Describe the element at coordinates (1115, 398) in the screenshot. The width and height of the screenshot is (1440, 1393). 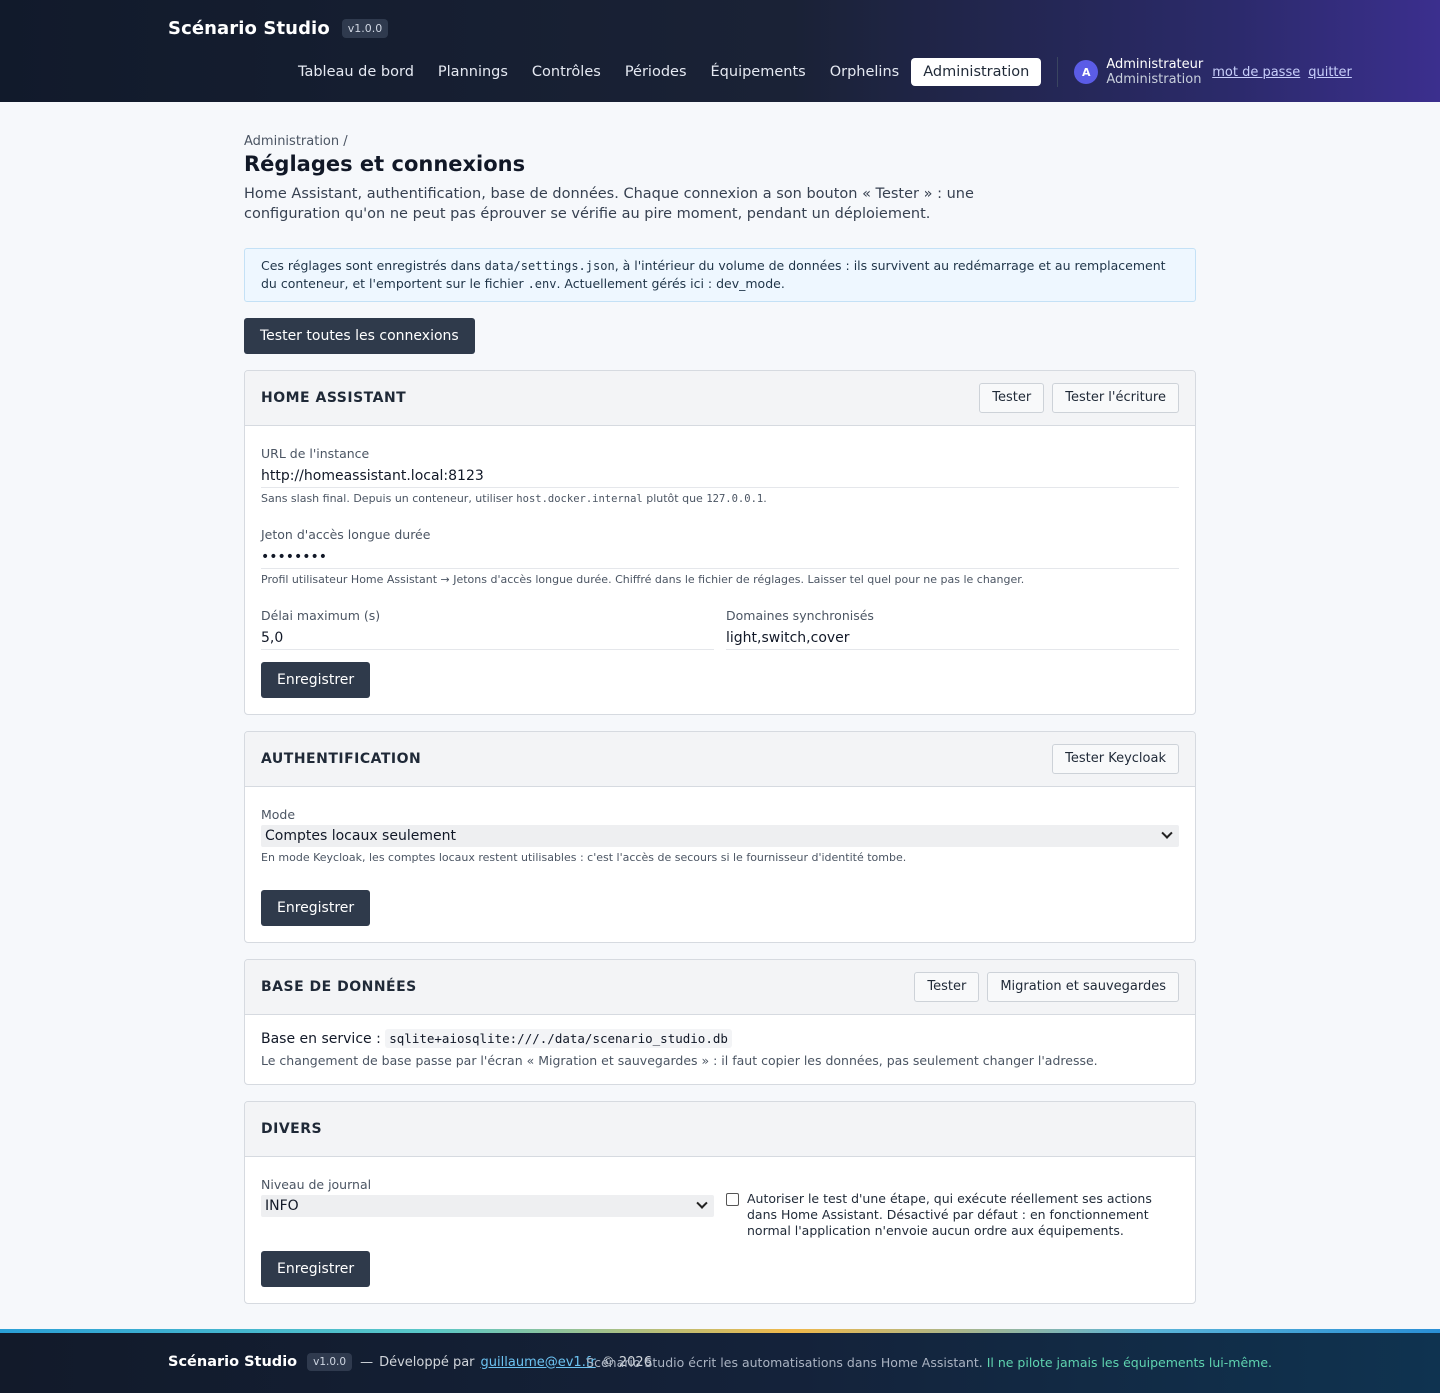
I see `test-write-button: Tester l'écriture` at that location.